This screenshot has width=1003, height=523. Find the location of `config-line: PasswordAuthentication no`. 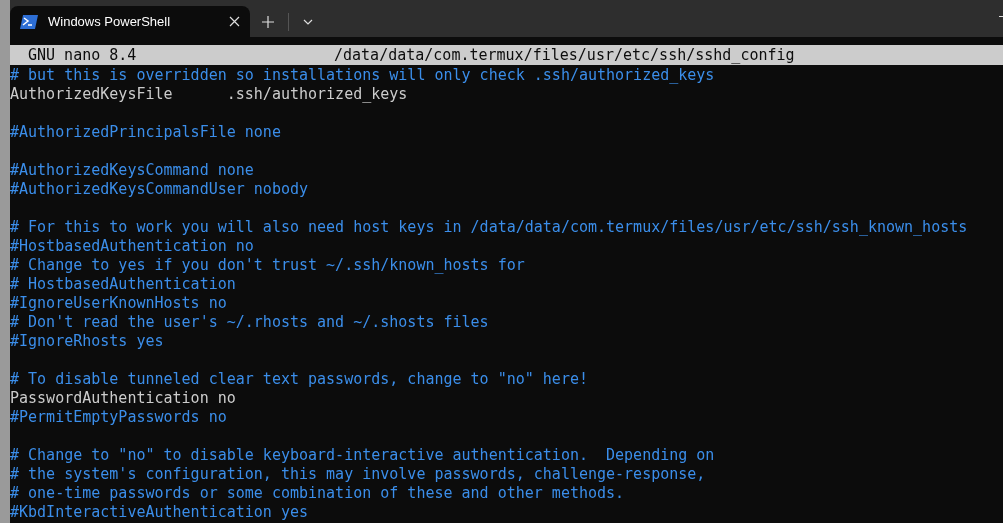

config-line: PasswordAuthentication no is located at coordinates (123, 398).